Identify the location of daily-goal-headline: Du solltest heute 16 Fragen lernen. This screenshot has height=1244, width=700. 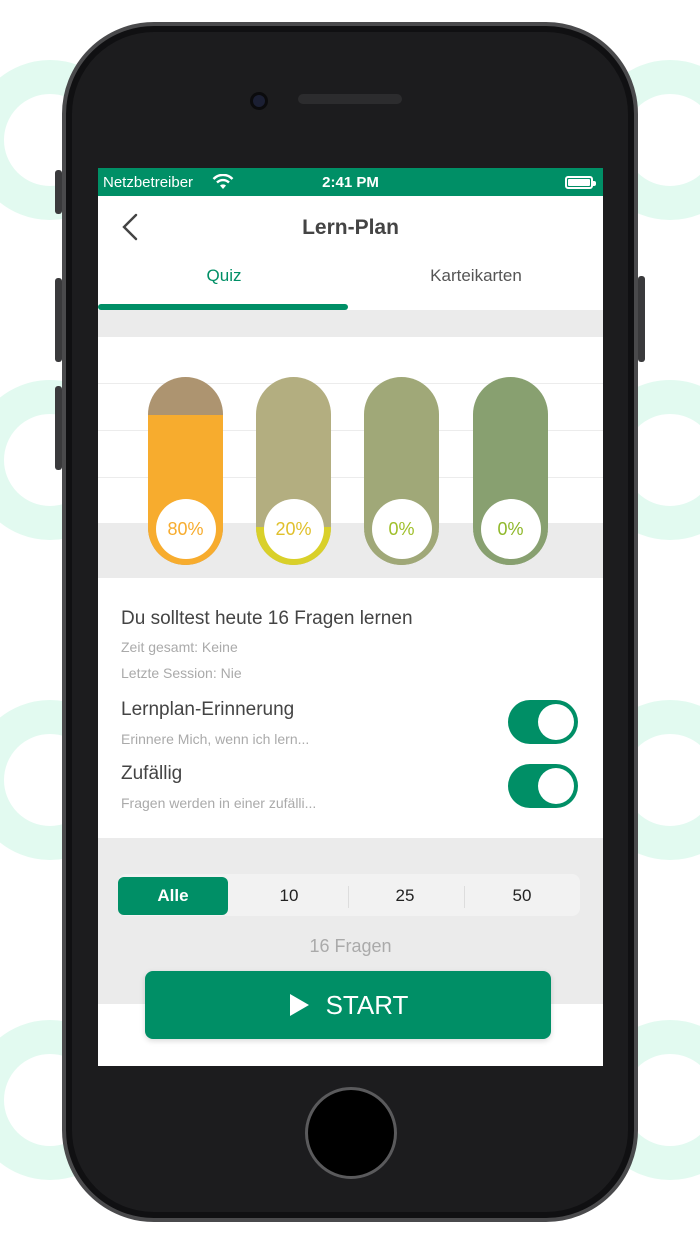
(267, 618).